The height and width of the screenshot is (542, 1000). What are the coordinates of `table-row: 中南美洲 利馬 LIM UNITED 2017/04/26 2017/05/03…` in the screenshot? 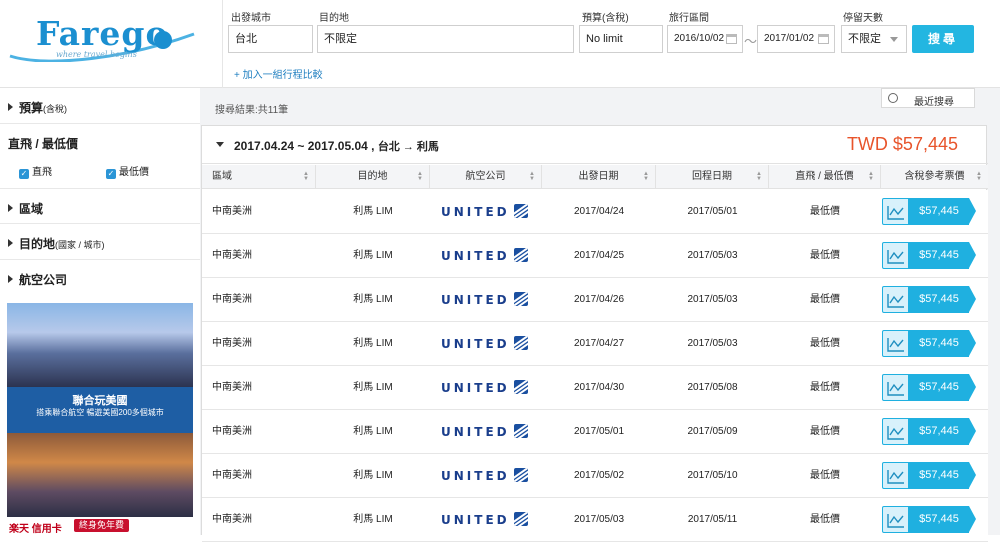 It's located at (595, 300).